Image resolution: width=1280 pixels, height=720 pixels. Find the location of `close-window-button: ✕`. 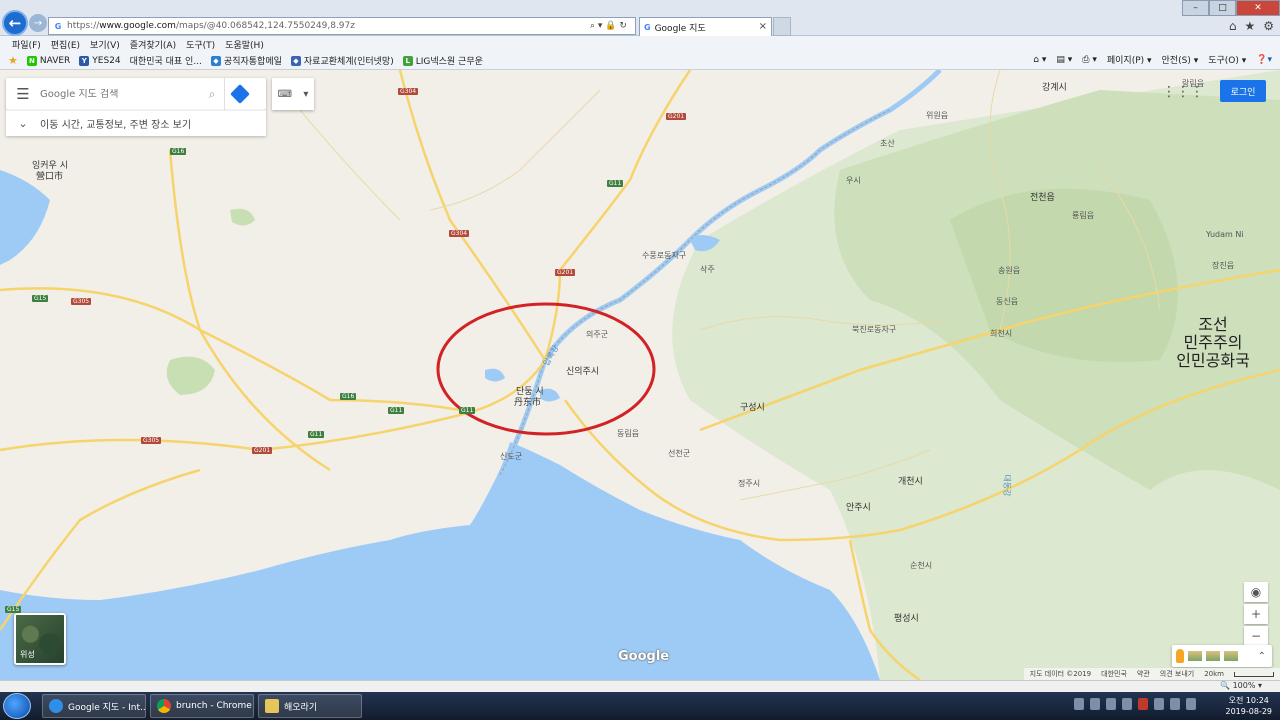

close-window-button: ✕ is located at coordinates (1258, 8).